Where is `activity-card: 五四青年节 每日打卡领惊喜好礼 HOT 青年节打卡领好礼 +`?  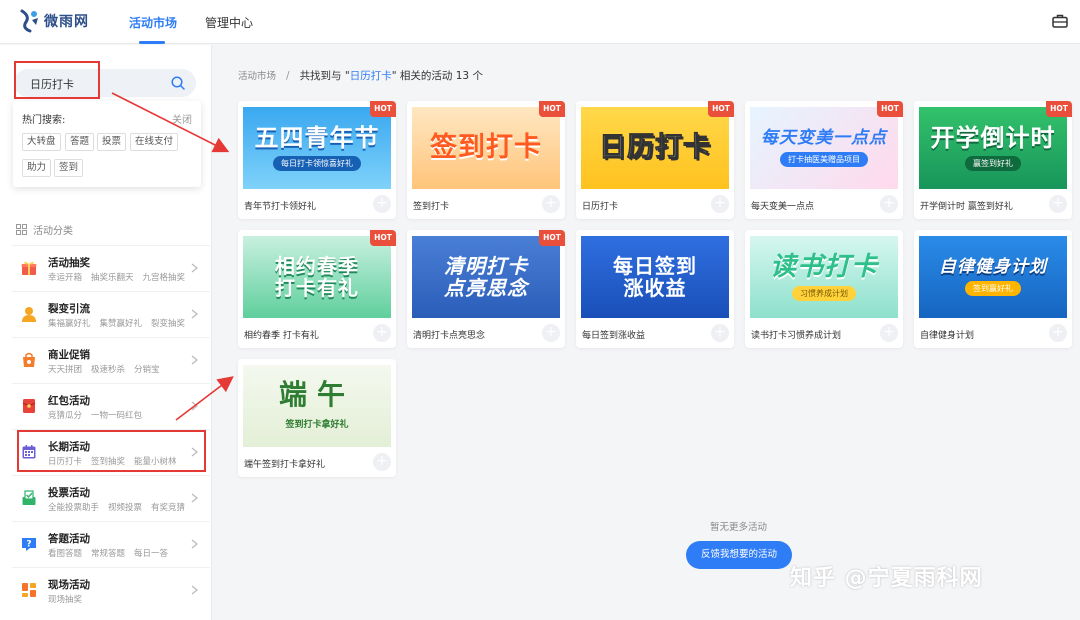 activity-card: 五四青年节 每日打卡领惊喜好礼 HOT 青年节打卡领好礼 + is located at coordinates (317, 160).